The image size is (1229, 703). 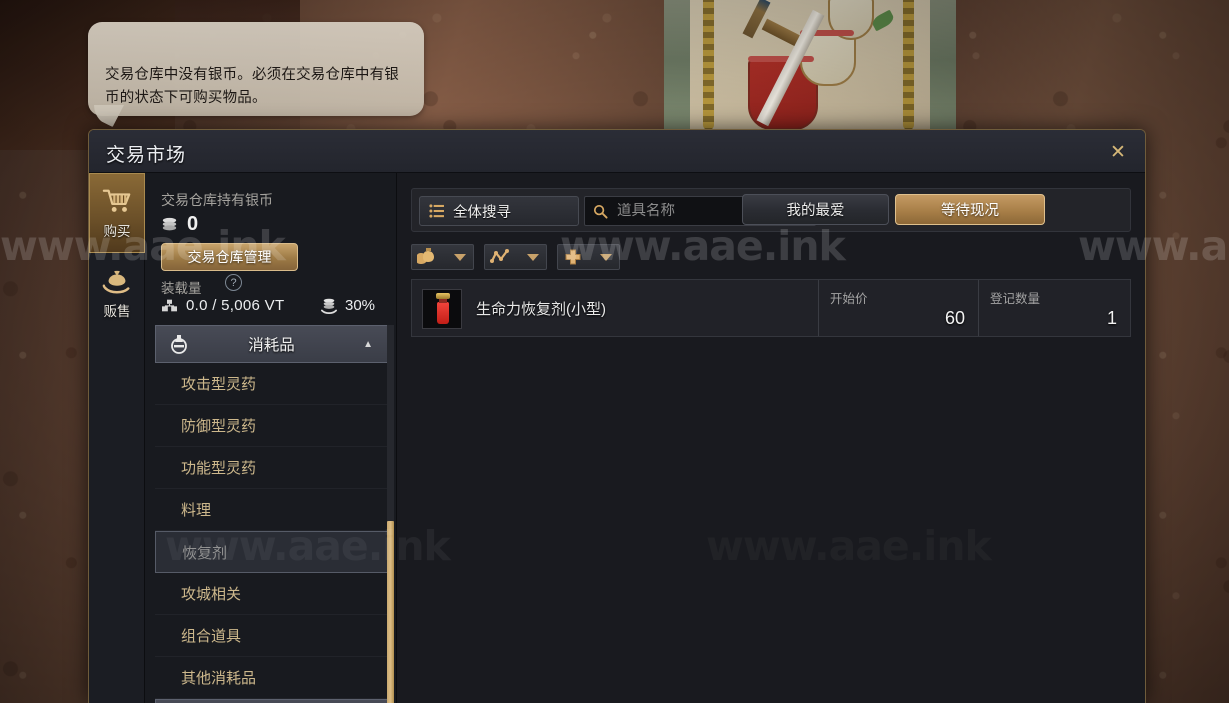 What do you see at coordinates (211, 594) in the screenshot?
I see `category-item-label: 攻城相关` at bounding box center [211, 594].